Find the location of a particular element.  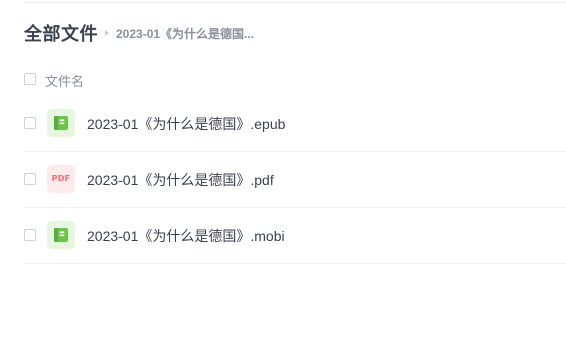

file-name: 2023-01《为什么是德国》.epub is located at coordinates (186, 124).